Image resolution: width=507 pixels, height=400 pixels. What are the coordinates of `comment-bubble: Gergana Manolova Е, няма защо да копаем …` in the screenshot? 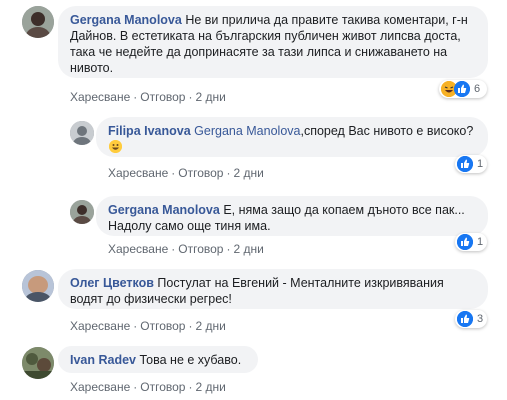 It's located at (292, 216).